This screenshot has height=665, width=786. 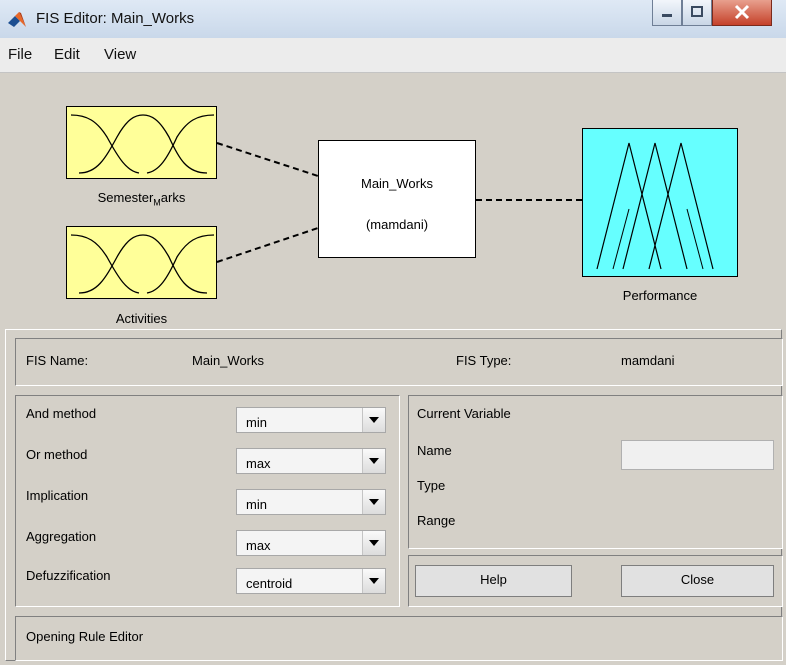 What do you see at coordinates (311, 461) in the screenshot?
I see `or-method-select: max` at bounding box center [311, 461].